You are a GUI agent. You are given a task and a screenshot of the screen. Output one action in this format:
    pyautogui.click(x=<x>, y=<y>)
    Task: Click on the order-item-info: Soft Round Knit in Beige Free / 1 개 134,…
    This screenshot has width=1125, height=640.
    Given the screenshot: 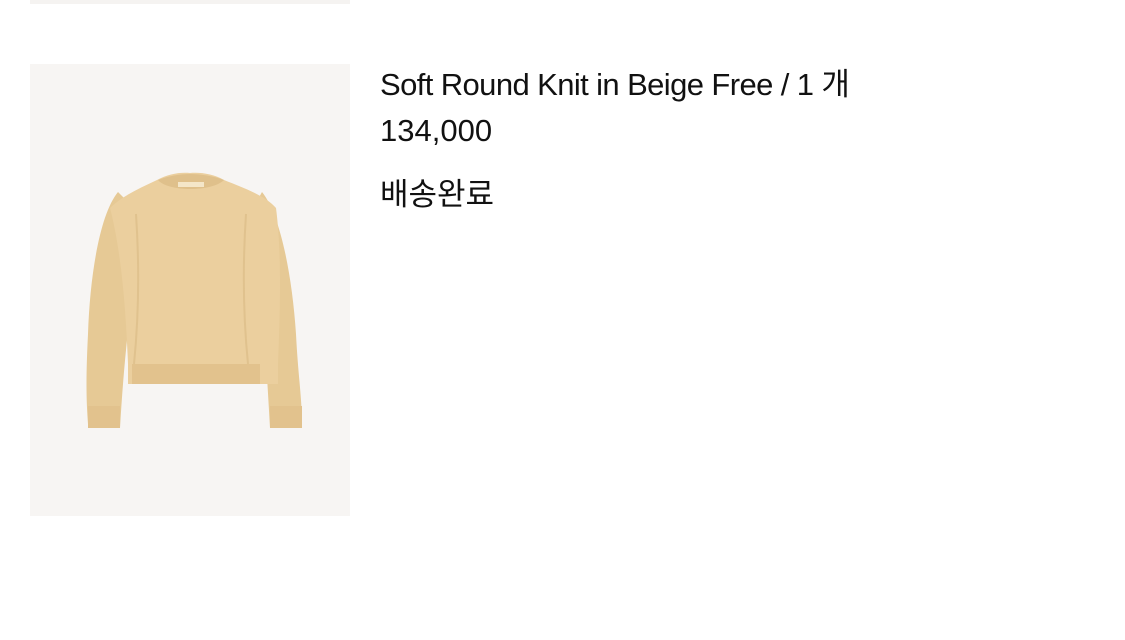 What is the action you would take?
    pyautogui.click(x=640, y=139)
    